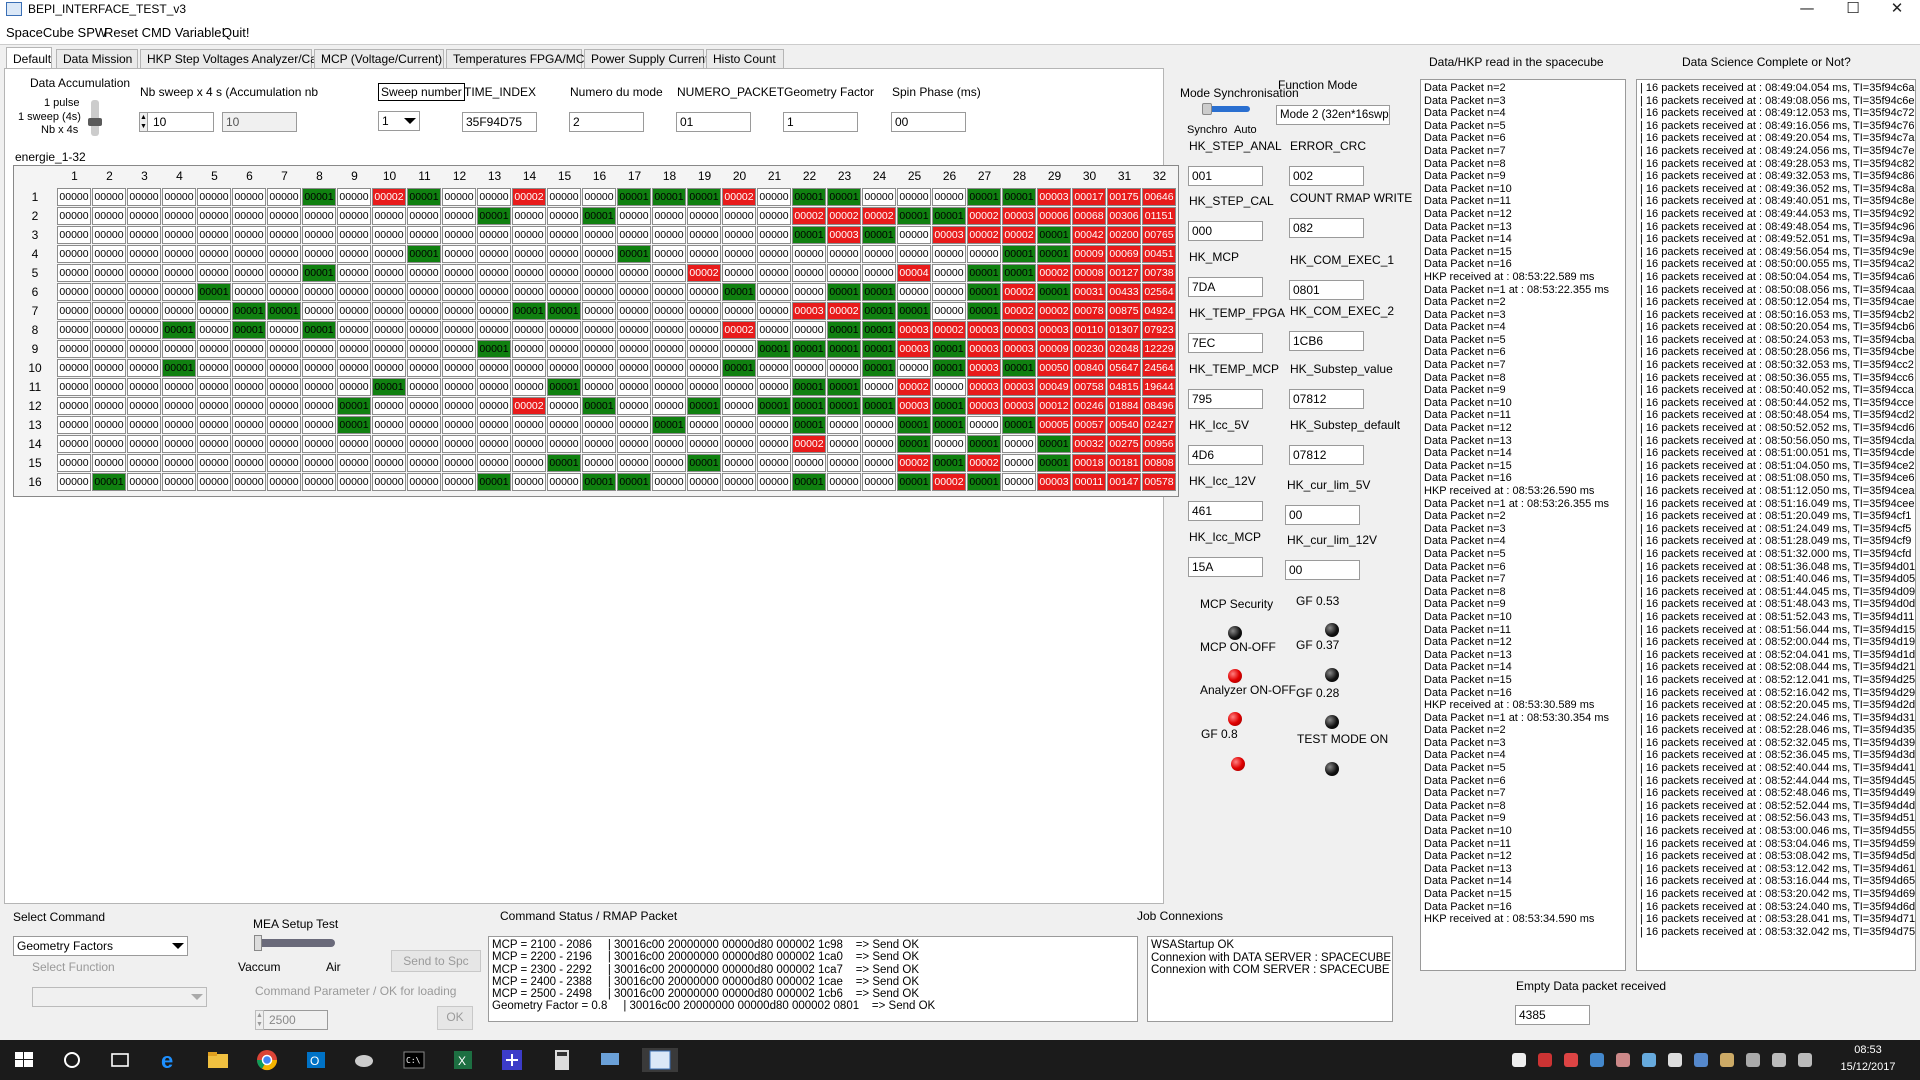 The height and width of the screenshot is (1080, 1920). Describe the element at coordinates (1225, 231) in the screenshot. I see `hk-step-cal-field: 000` at that location.